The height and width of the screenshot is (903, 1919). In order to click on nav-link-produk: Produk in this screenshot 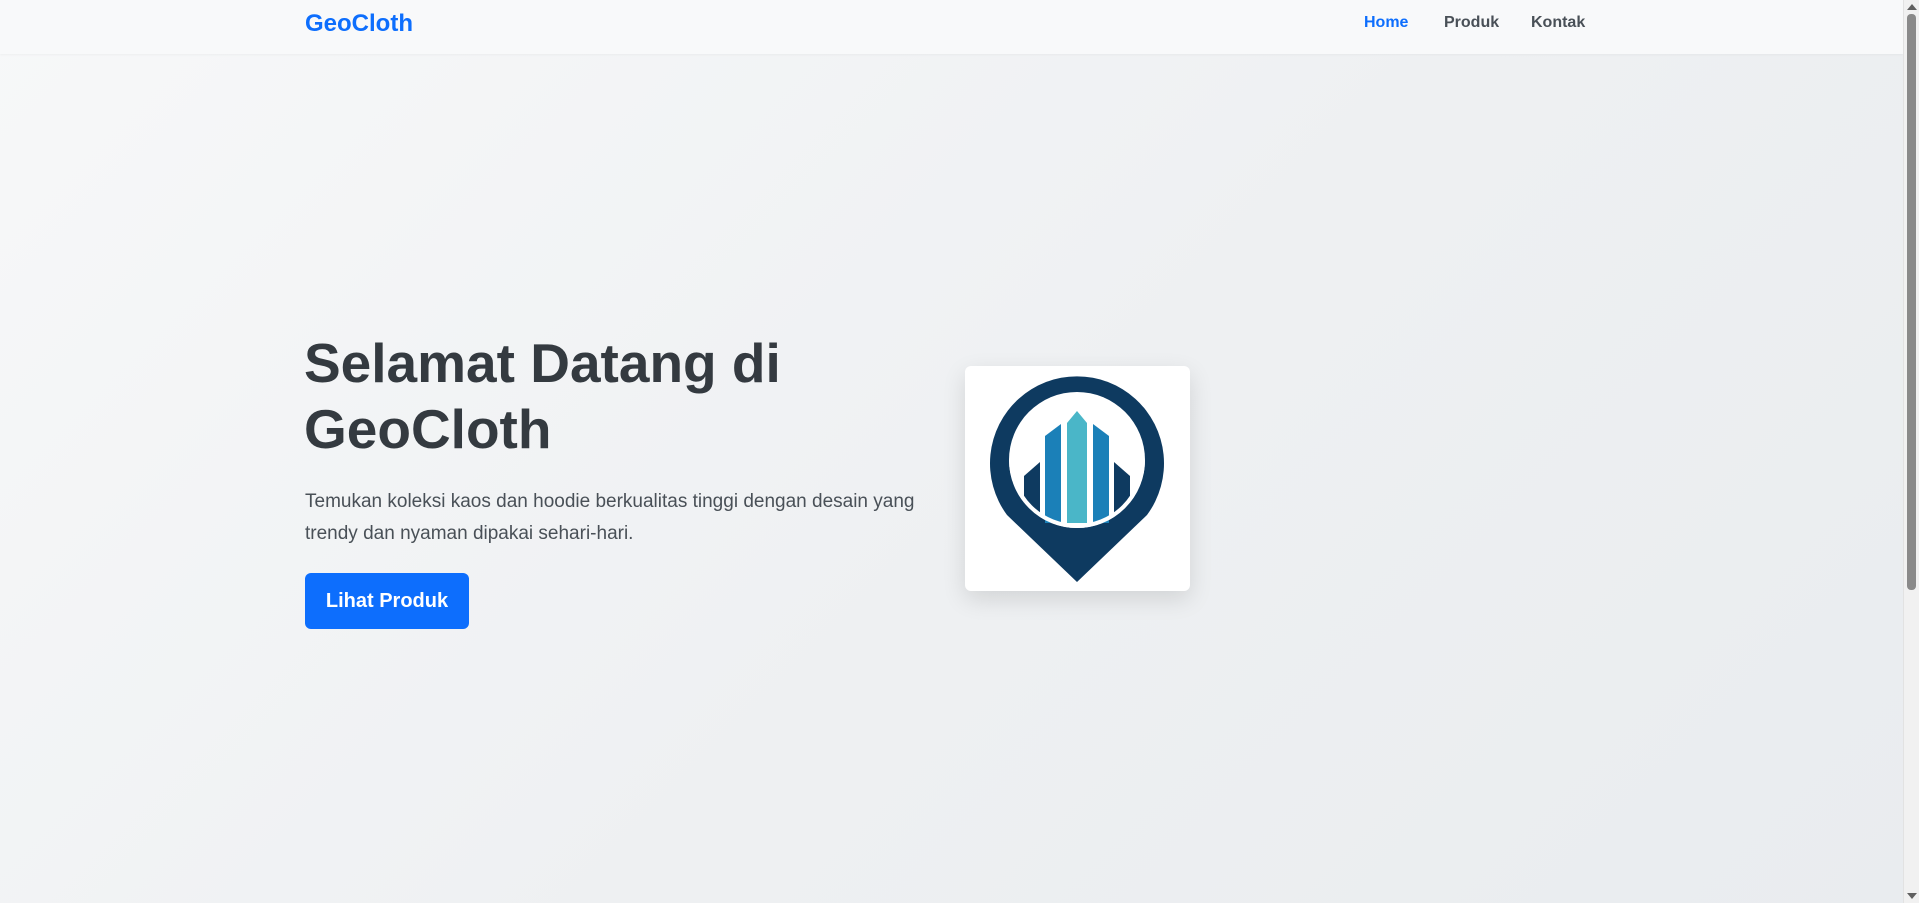, I will do `click(1471, 23)`.